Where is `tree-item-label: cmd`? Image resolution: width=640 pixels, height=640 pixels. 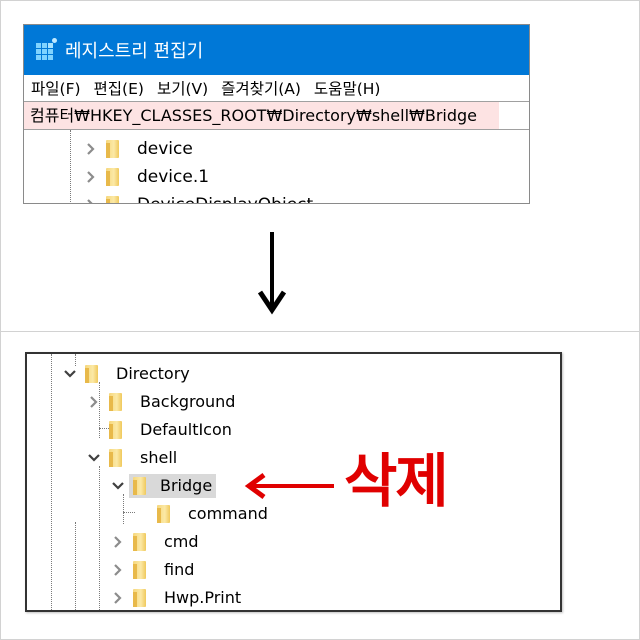
tree-item-label: cmd is located at coordinates (181, 541).